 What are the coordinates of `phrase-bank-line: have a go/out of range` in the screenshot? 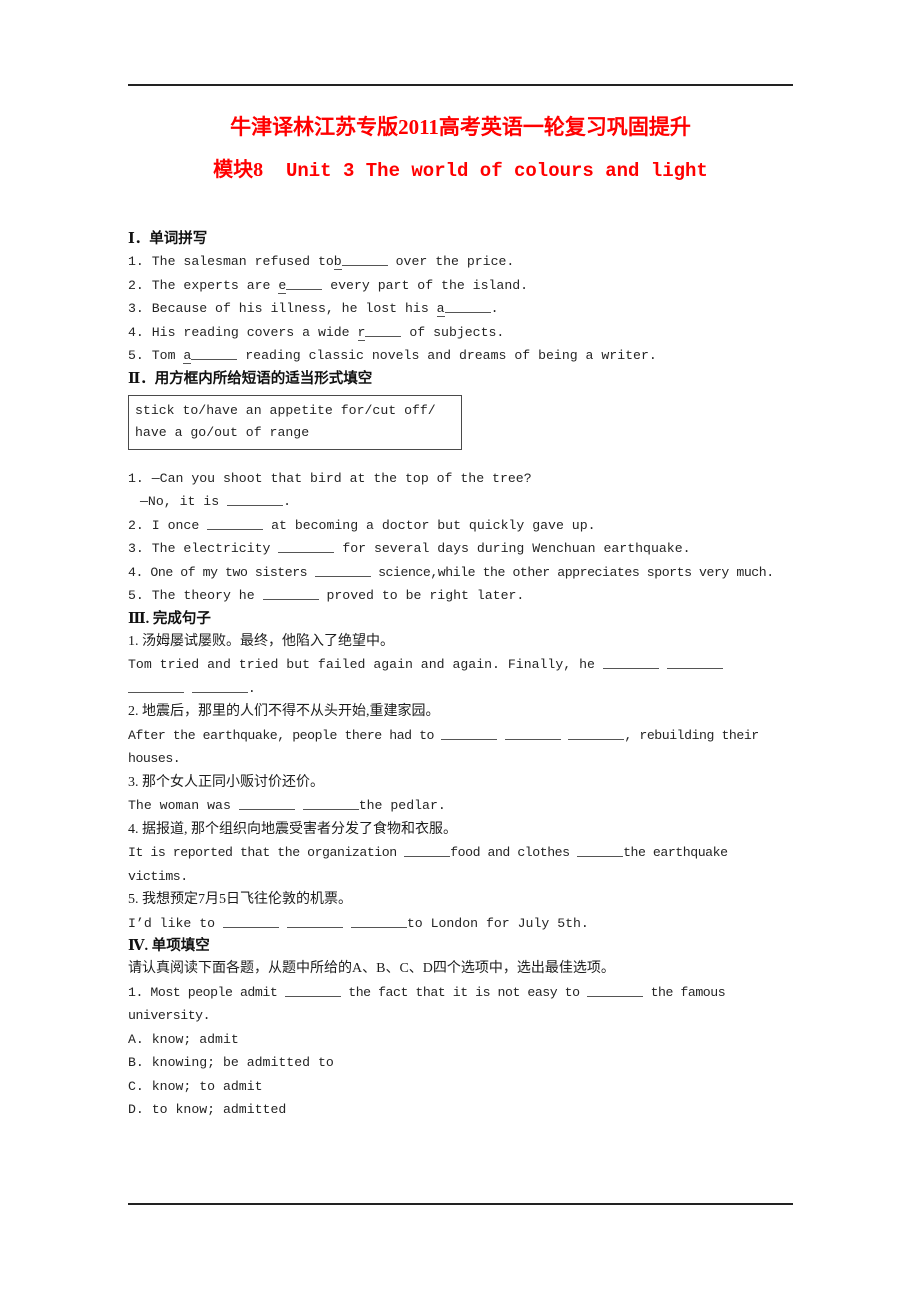 It's located at (222, 432).